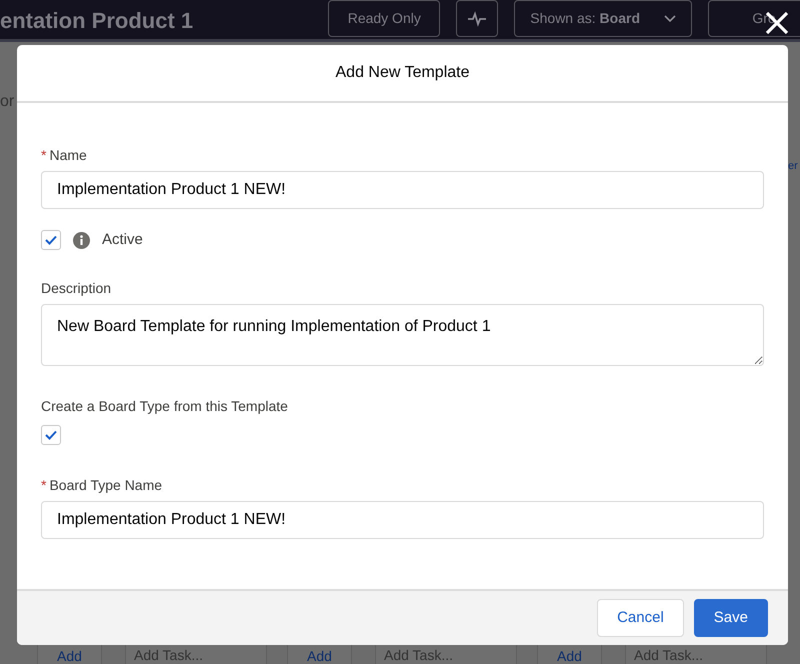 Image resolution: width=800 pixels, height=664 pixels. Describe the element at coordinates (731, 618) in the screenshot. I see `save-button: Save` at that location.